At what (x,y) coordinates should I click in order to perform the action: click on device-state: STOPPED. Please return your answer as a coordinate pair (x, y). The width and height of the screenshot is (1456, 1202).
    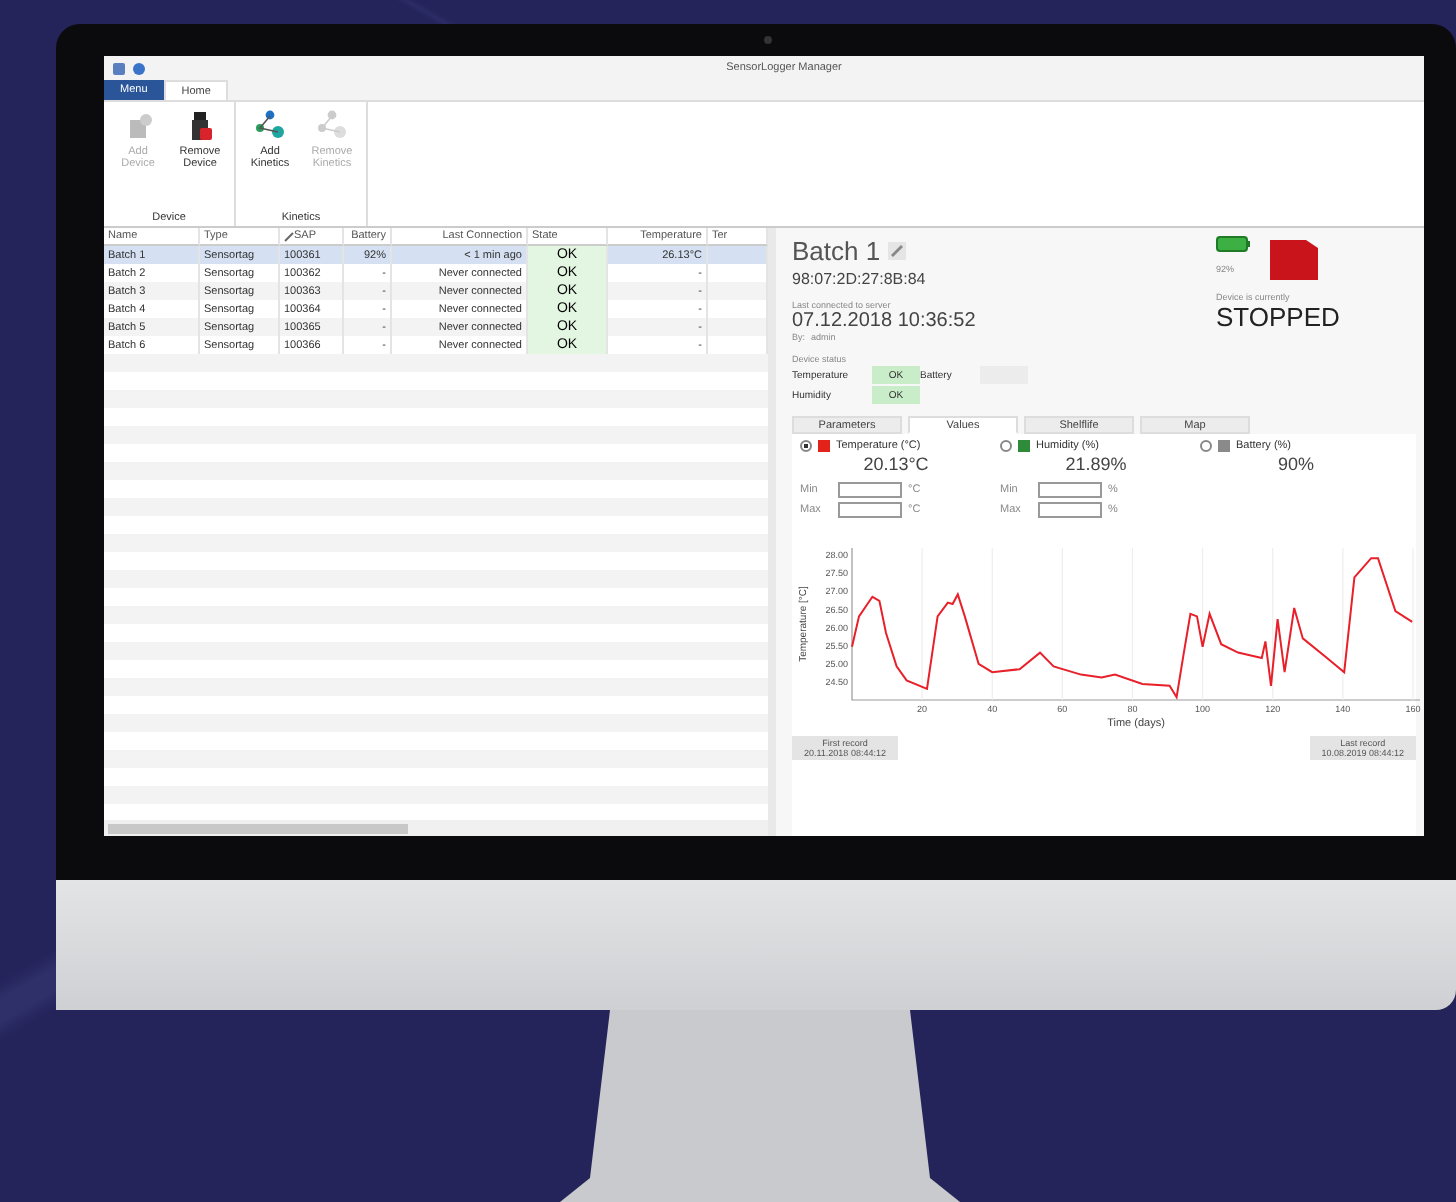
    Looking at the image, I should click on (1278, 317).